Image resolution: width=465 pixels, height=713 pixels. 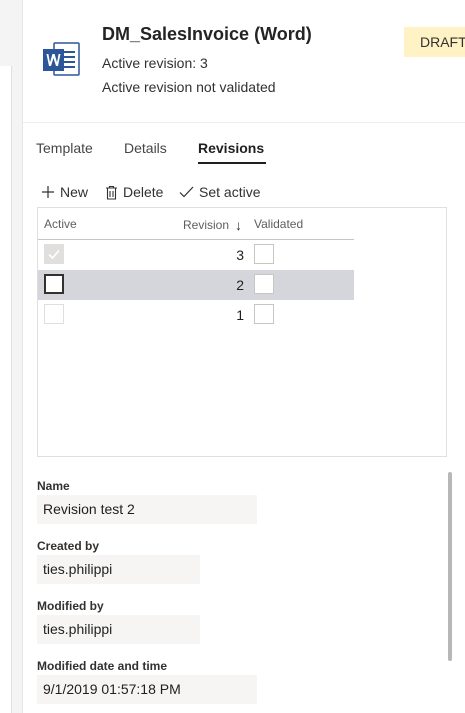 I want to click on validation-status-text: Active revision not validated, so click(x=189, y=87).